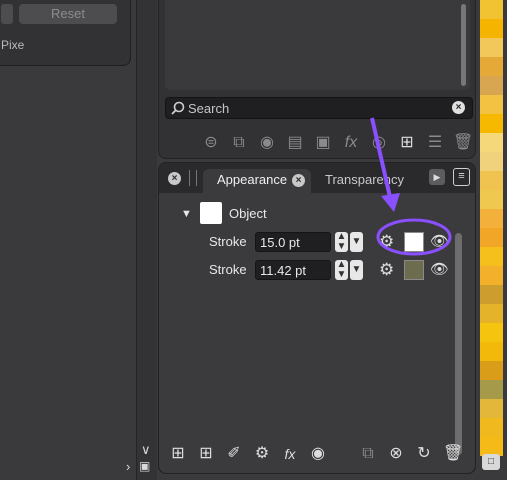  I want to click on comment-icon: □, so click(491, 462).